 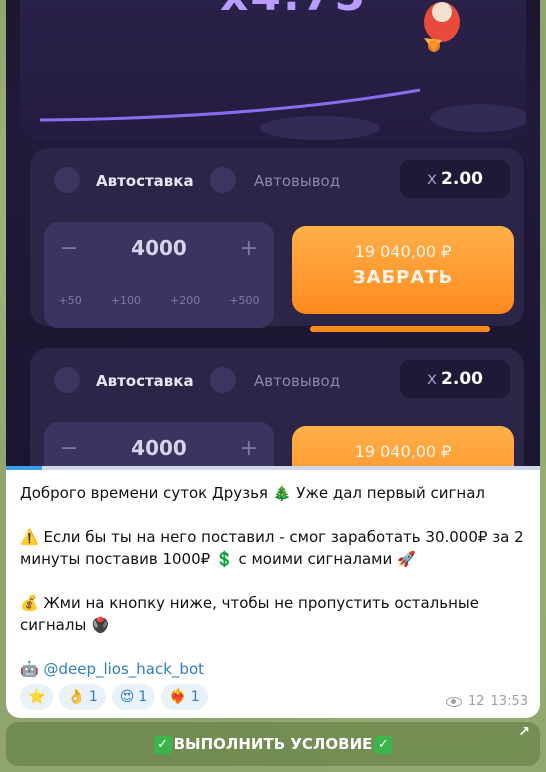 I want to click on reaction-ok: 👌 1, so click(x=82, y=697).